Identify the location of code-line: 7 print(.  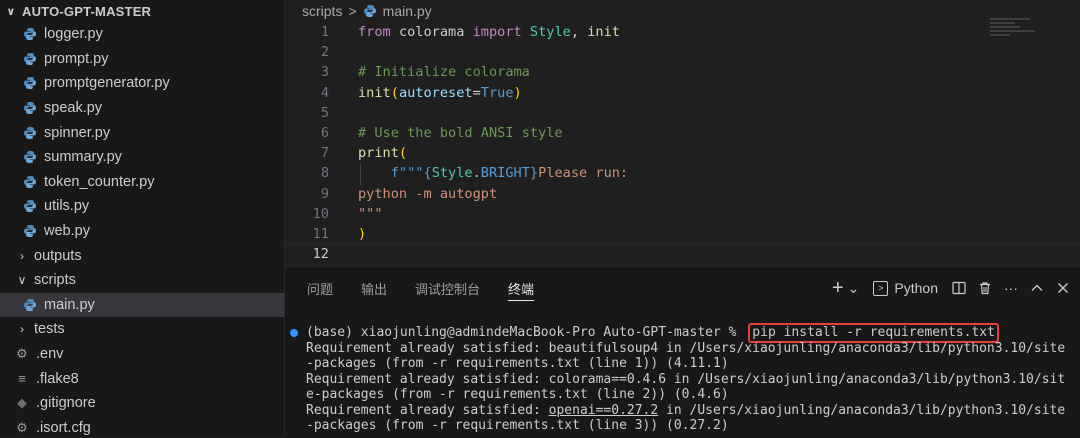
(635, 153).